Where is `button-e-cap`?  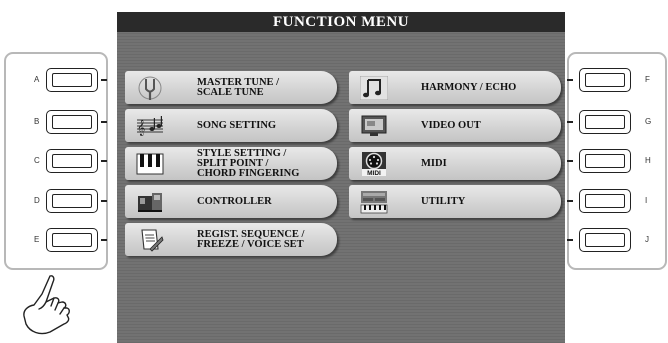 button-e-cap is located at coordinates (72, 240).